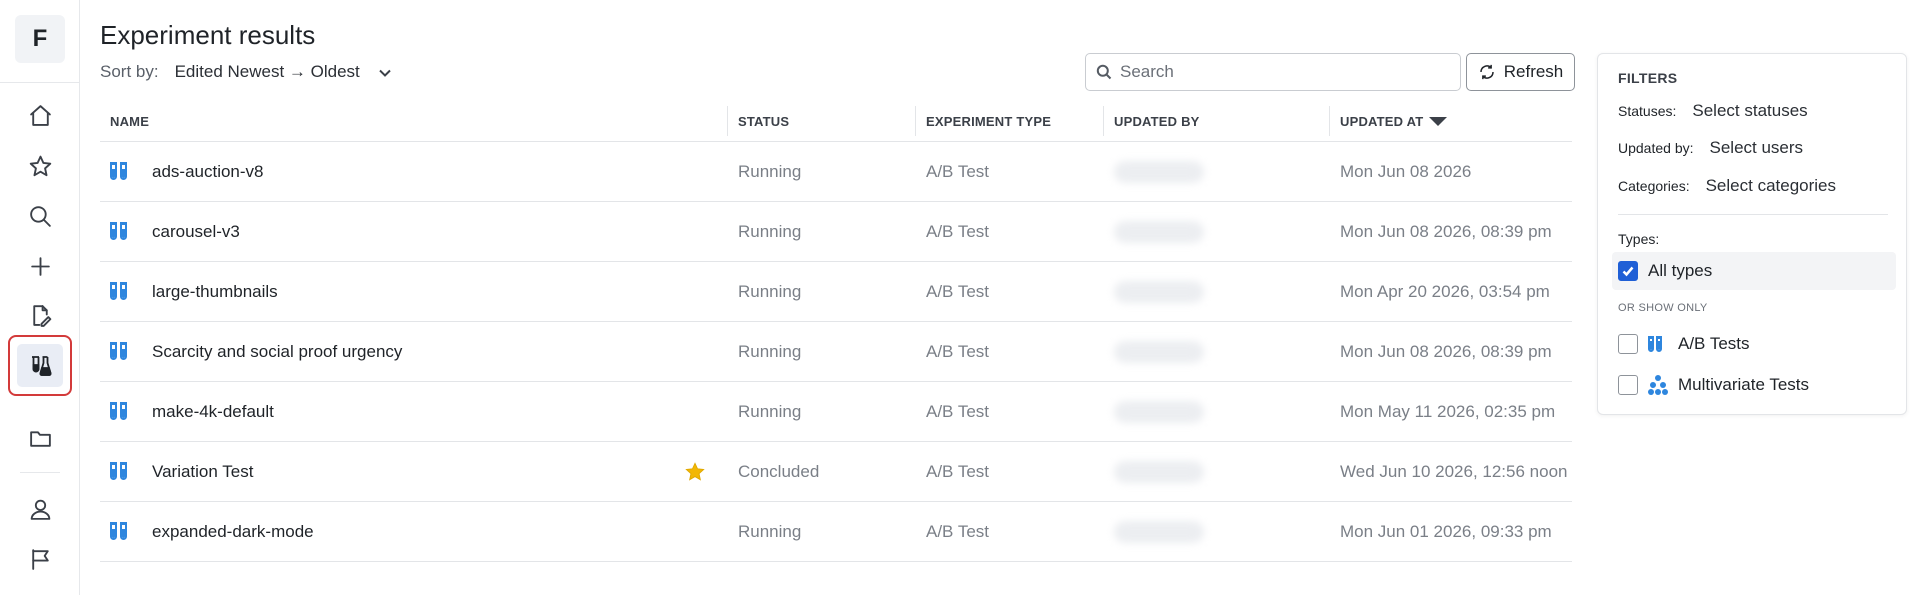 Image resolution: width=1920 pixels, height=595 pixels. What do you see at coordinates (1713, 385) in the screenshot?
I see `filter-multivariate-tests: Multivariate Tests` at bounding box center [1713, 385].